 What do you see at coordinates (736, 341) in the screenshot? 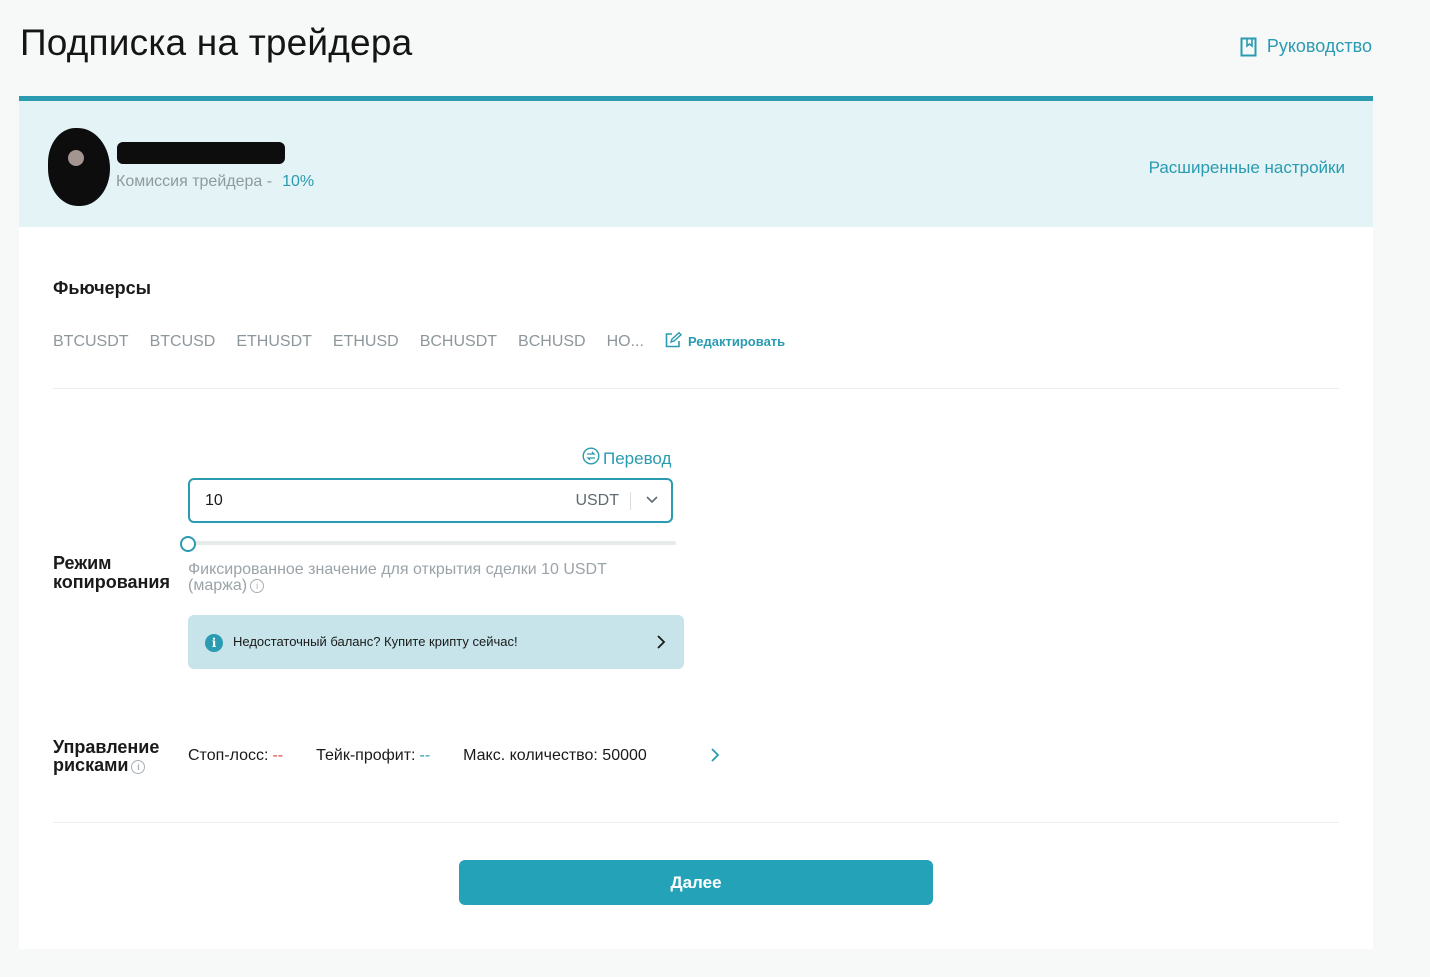
I see `edit-label: Редактировать` at bounding box center [736, 341].